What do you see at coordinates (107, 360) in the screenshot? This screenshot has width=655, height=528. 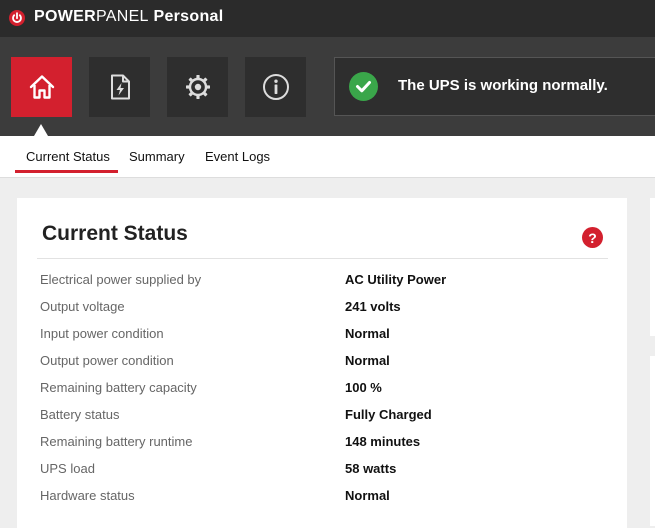 I see `row-label: Output power condition` at bounding box center [107, 360].